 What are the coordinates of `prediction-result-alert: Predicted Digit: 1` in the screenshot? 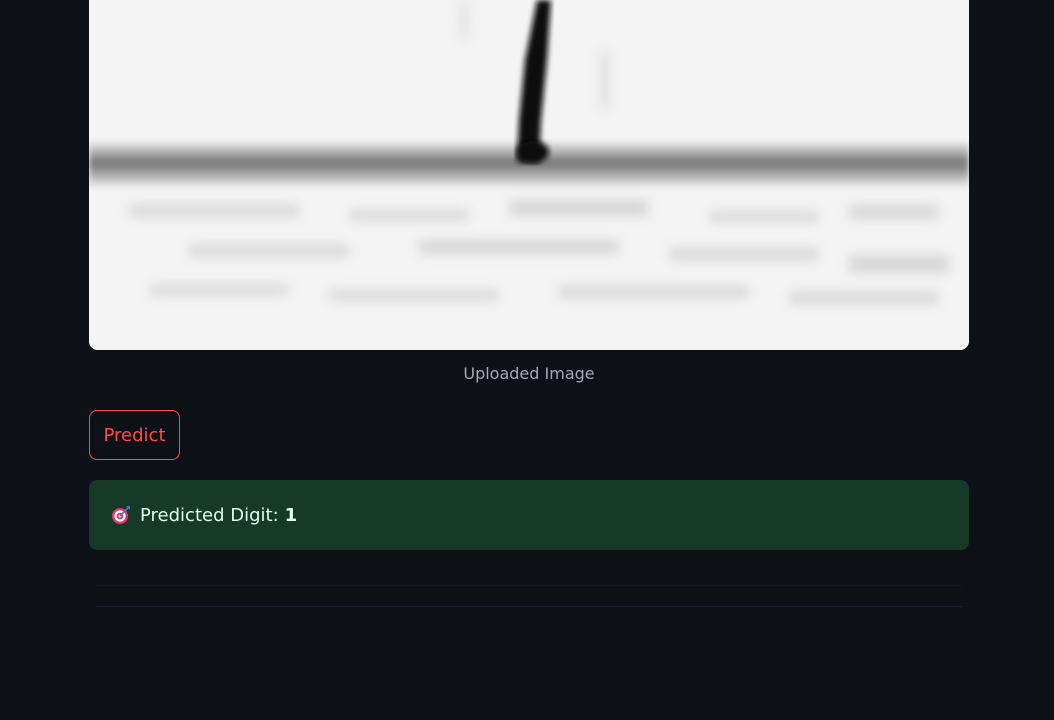 It's located at (529, 515).